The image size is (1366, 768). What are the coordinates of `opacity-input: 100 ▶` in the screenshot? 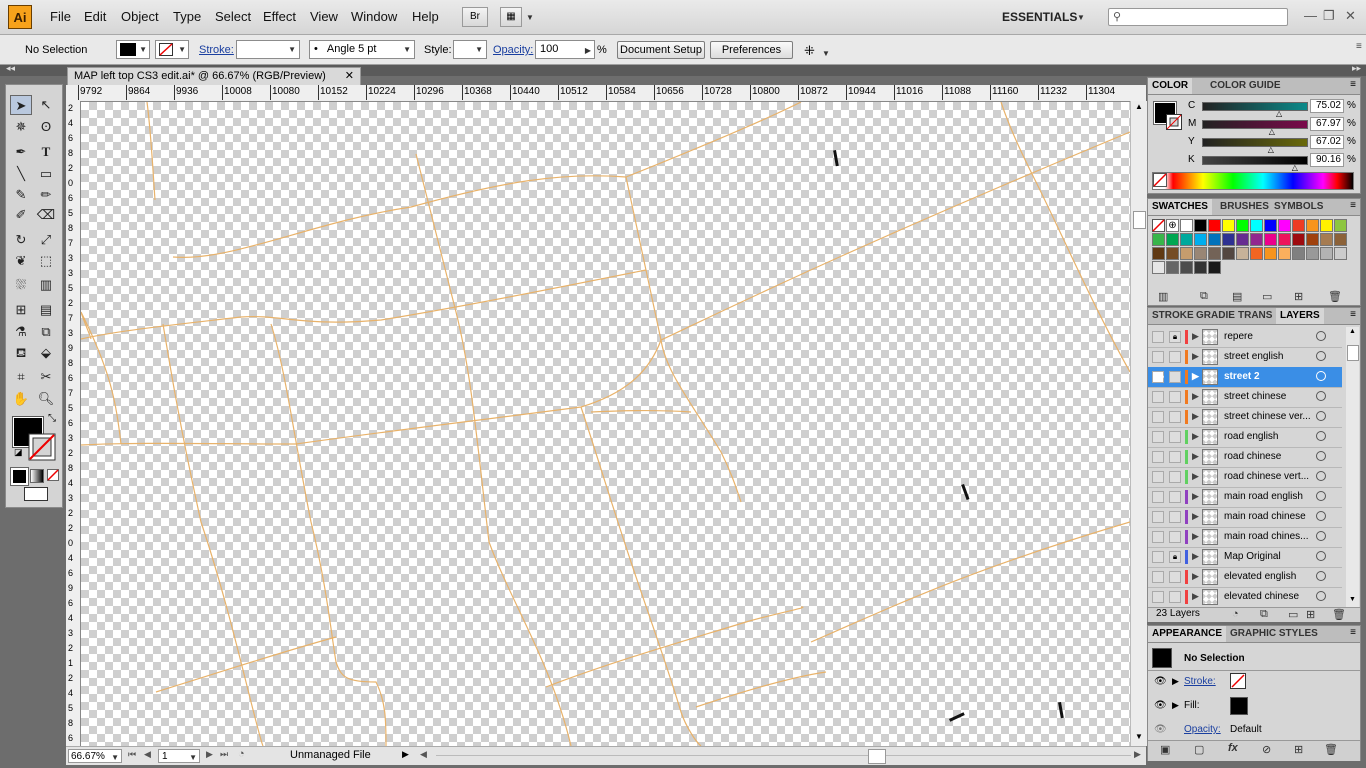 It's located at (565, 49).